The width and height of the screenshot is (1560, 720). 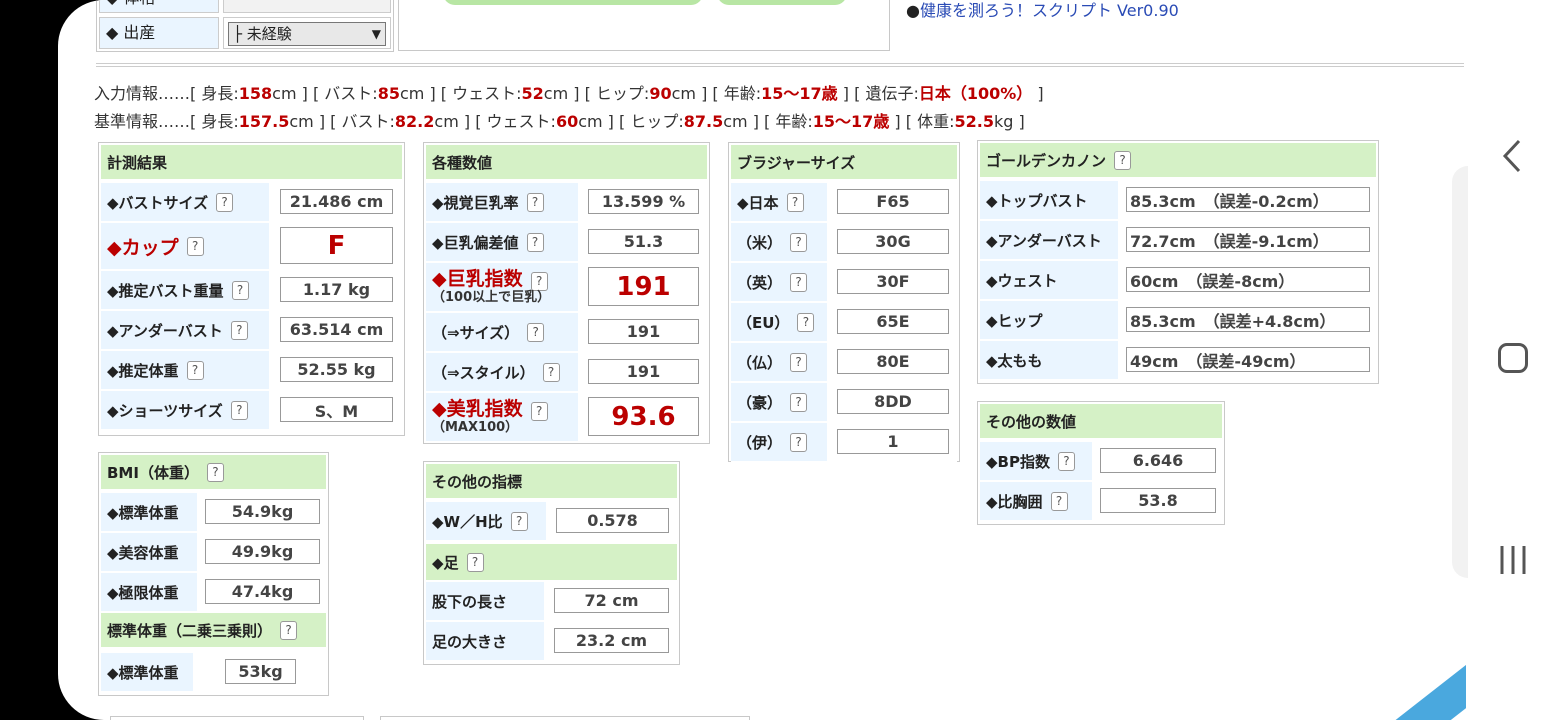 I want to click on top-panel, so click(x=644, y=25).